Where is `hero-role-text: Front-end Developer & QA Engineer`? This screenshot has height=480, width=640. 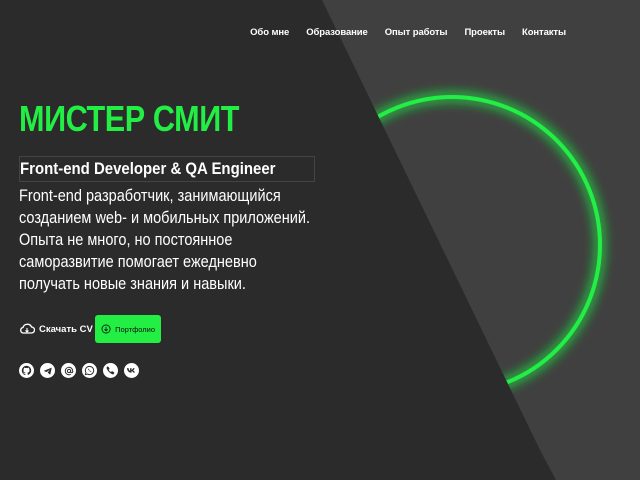
hero-role-text: Front-end Developer & QA Engineer is located at coordinates (148, 168).